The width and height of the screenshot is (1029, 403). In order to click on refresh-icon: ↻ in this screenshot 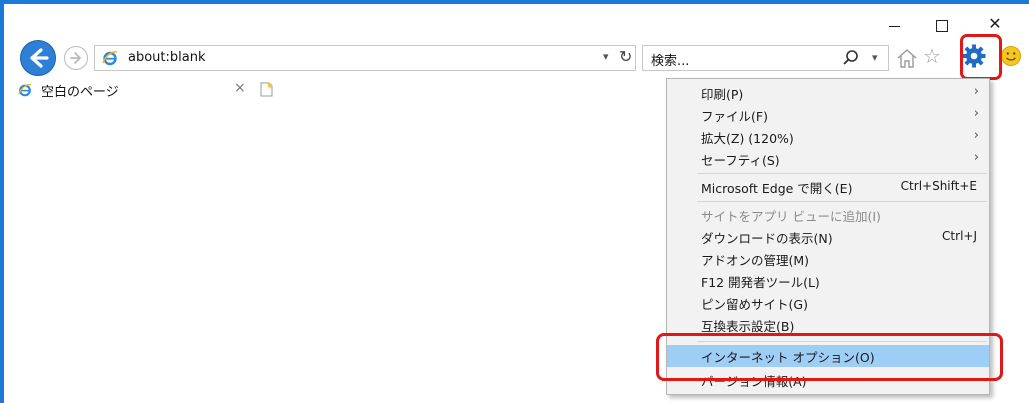, I will do `click(625, 56)`.